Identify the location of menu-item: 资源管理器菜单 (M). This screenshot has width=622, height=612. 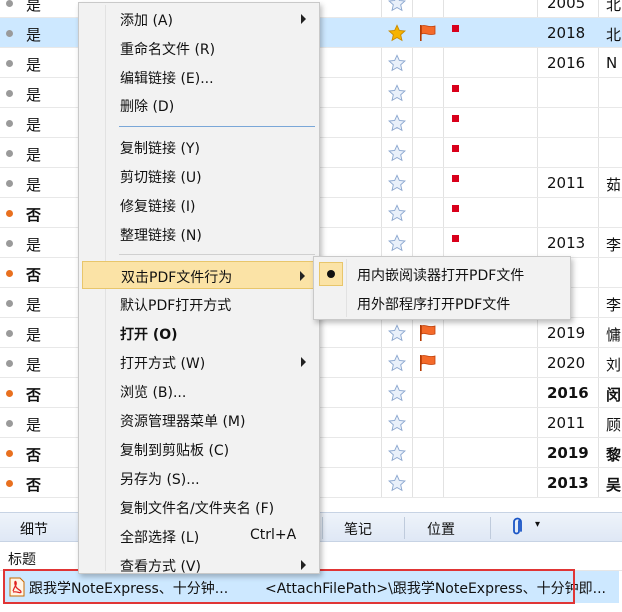
(199, 420).